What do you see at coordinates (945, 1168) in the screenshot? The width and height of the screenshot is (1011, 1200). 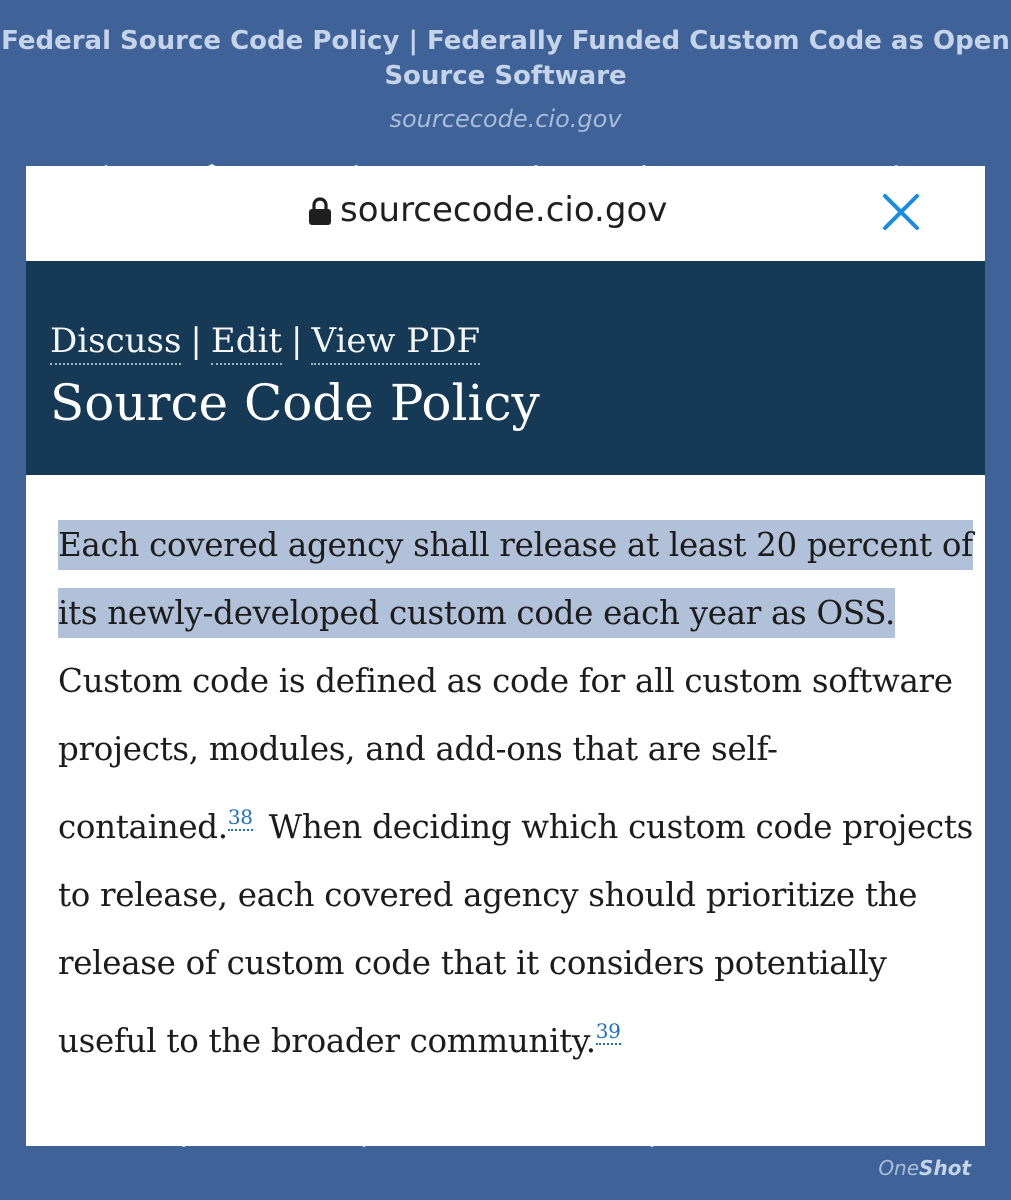 I see `watermark-suffix: Shot` at bounding box center [945, 1168].